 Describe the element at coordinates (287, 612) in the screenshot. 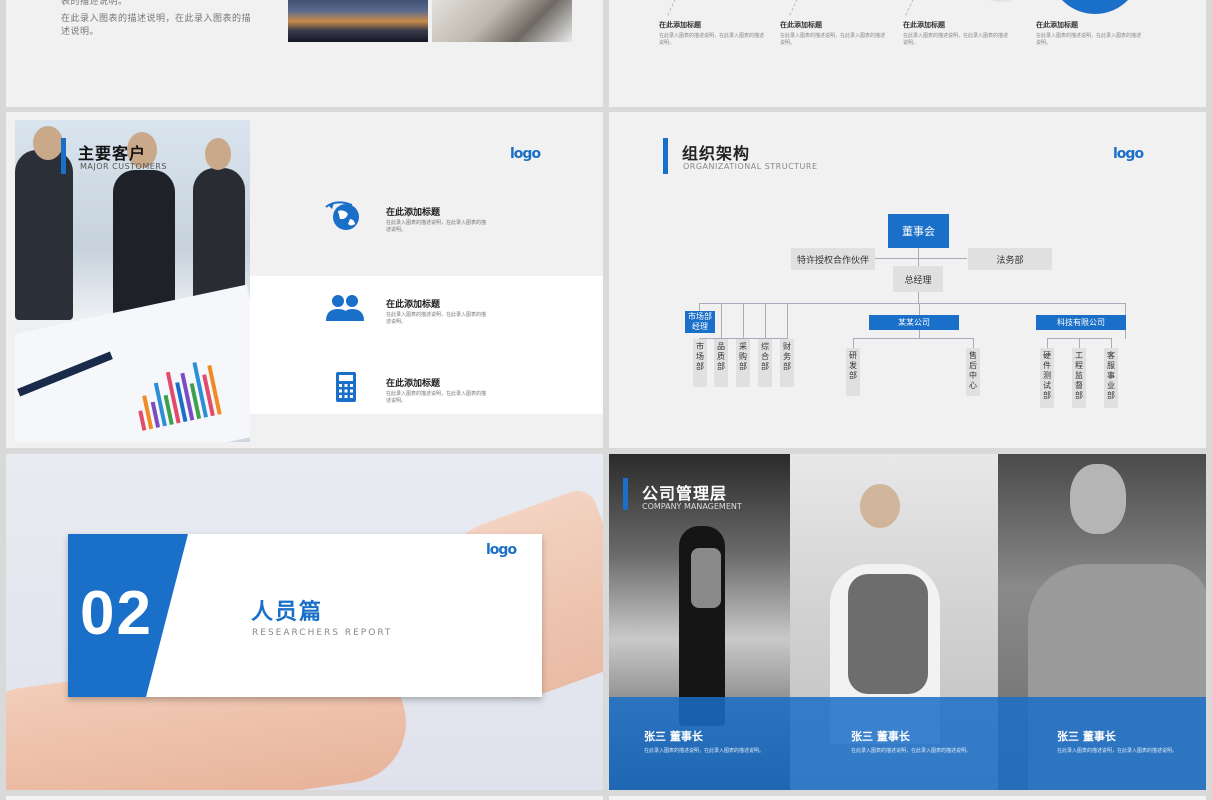

I see `section-title: 人员篇` at that location.